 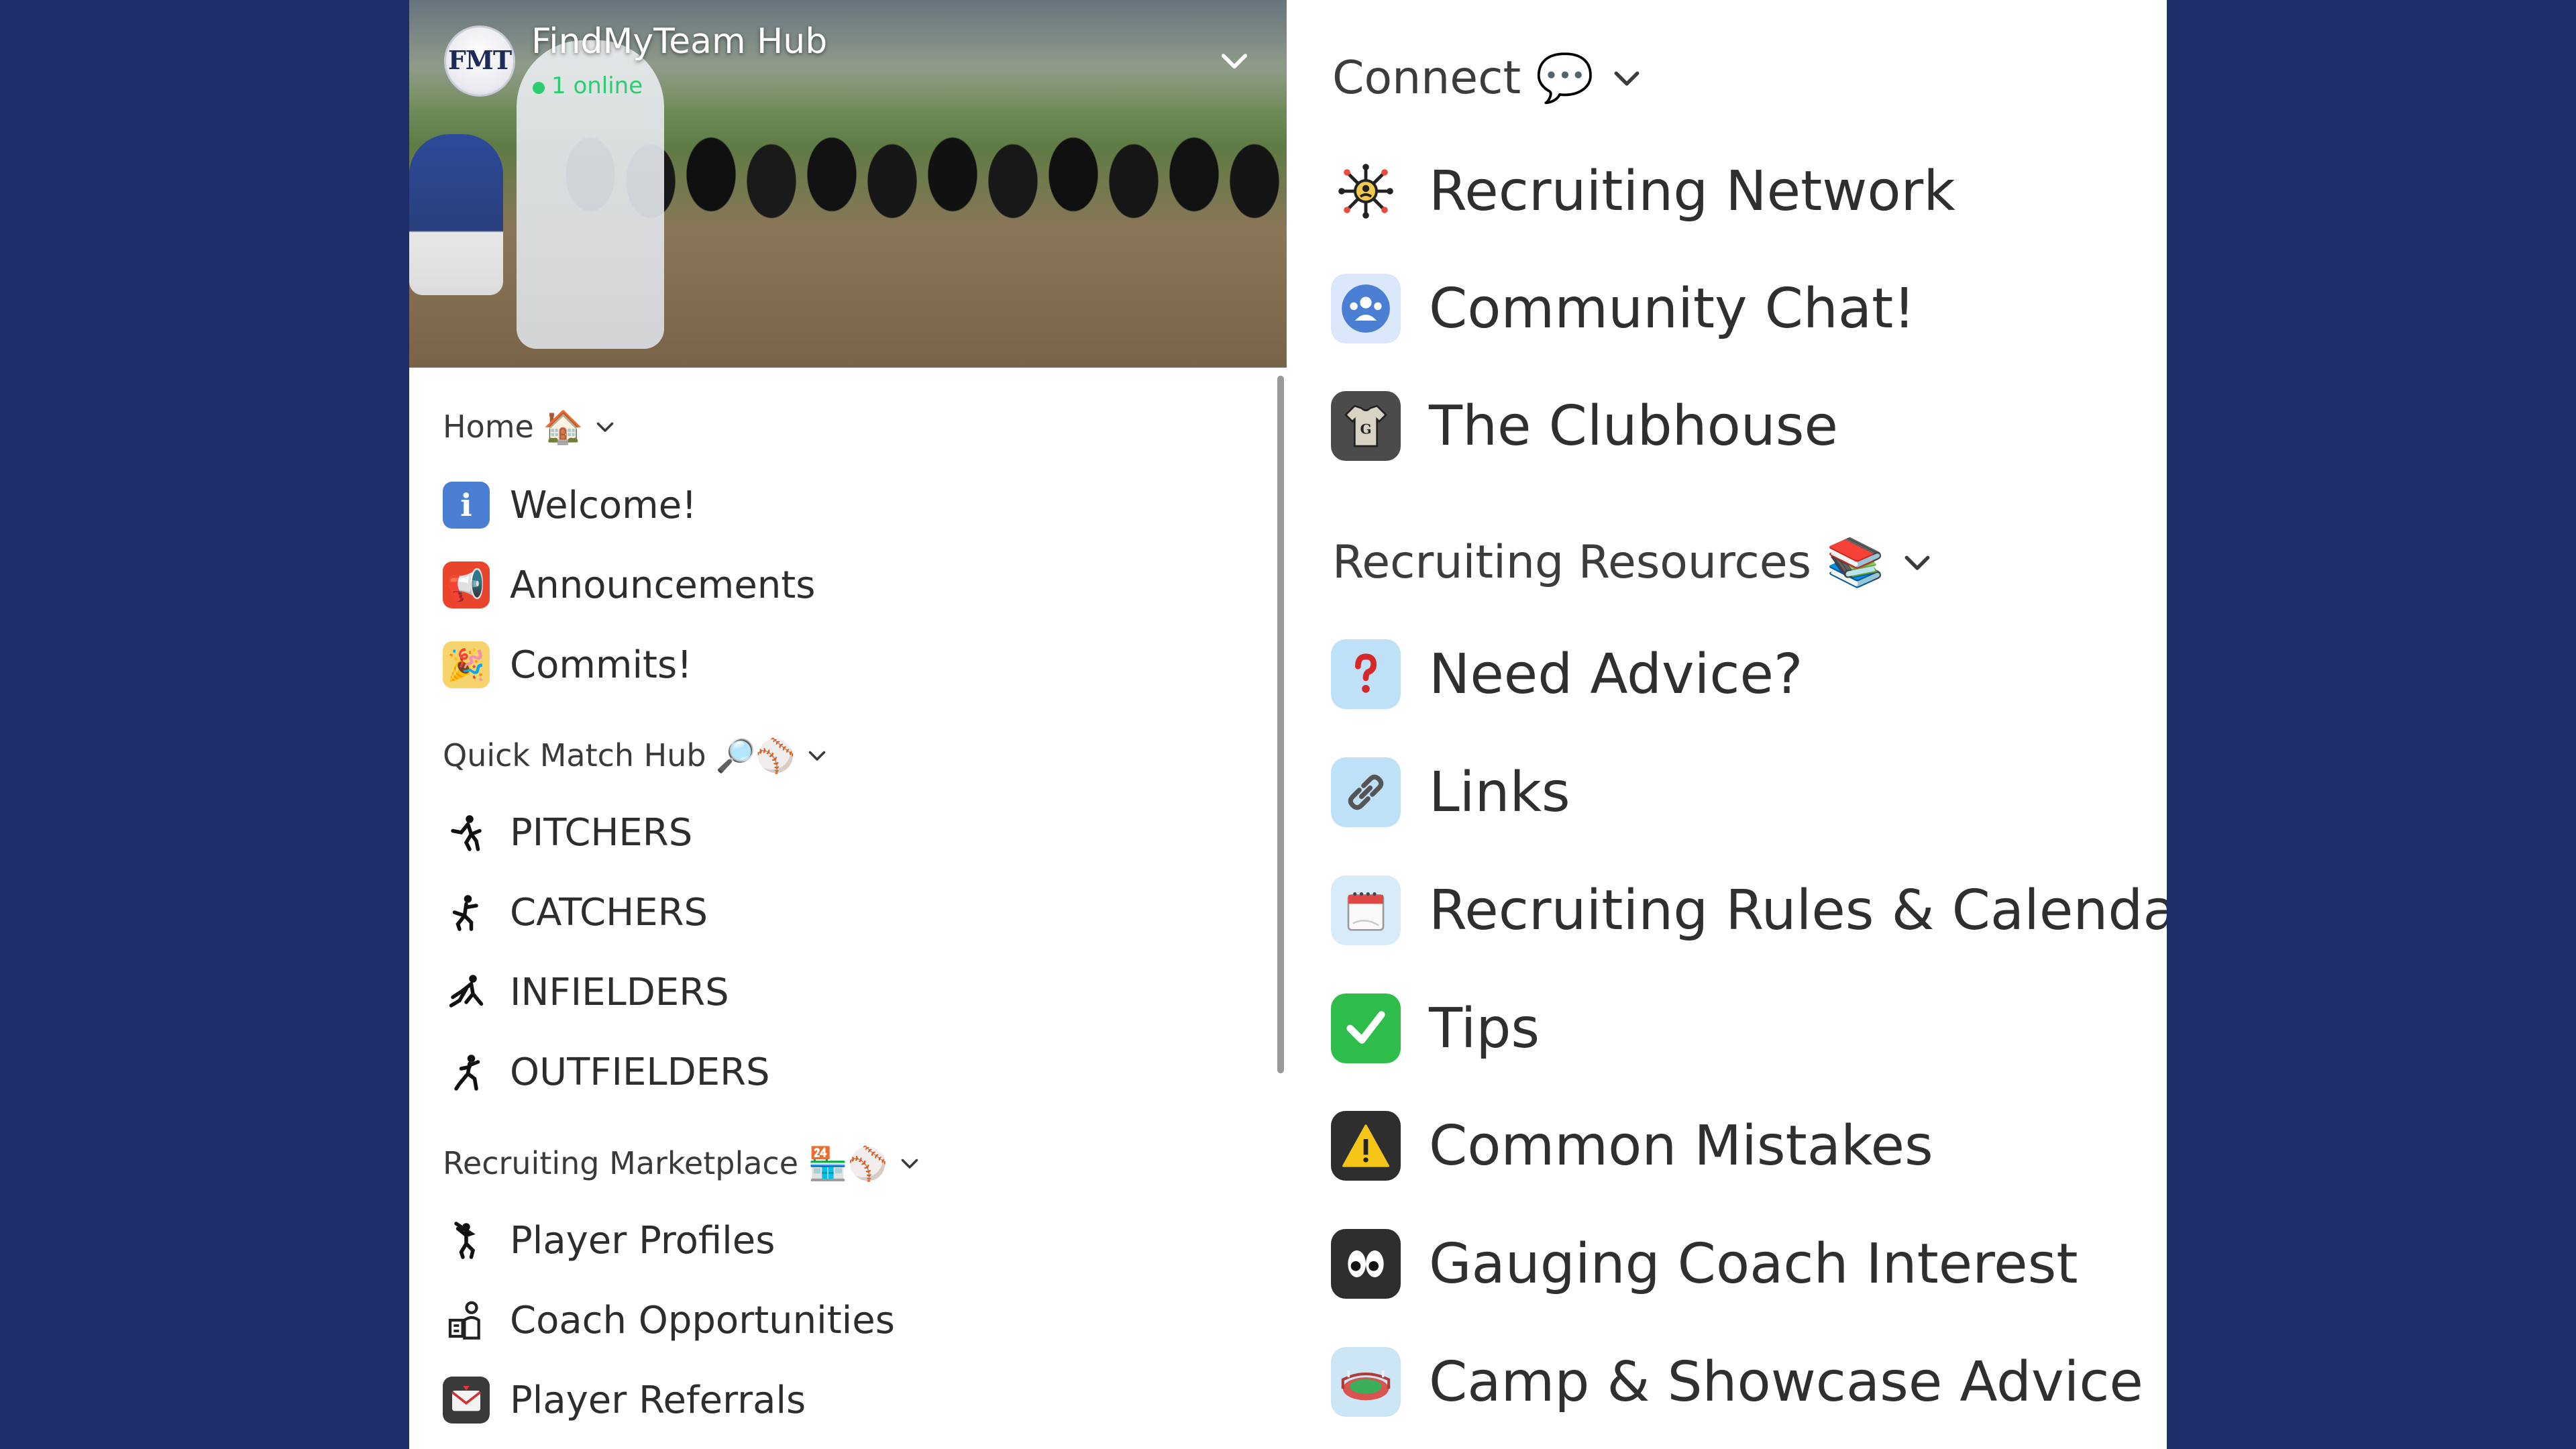 I want to click on hub-logo: FMT, so click(x=479, y=61).